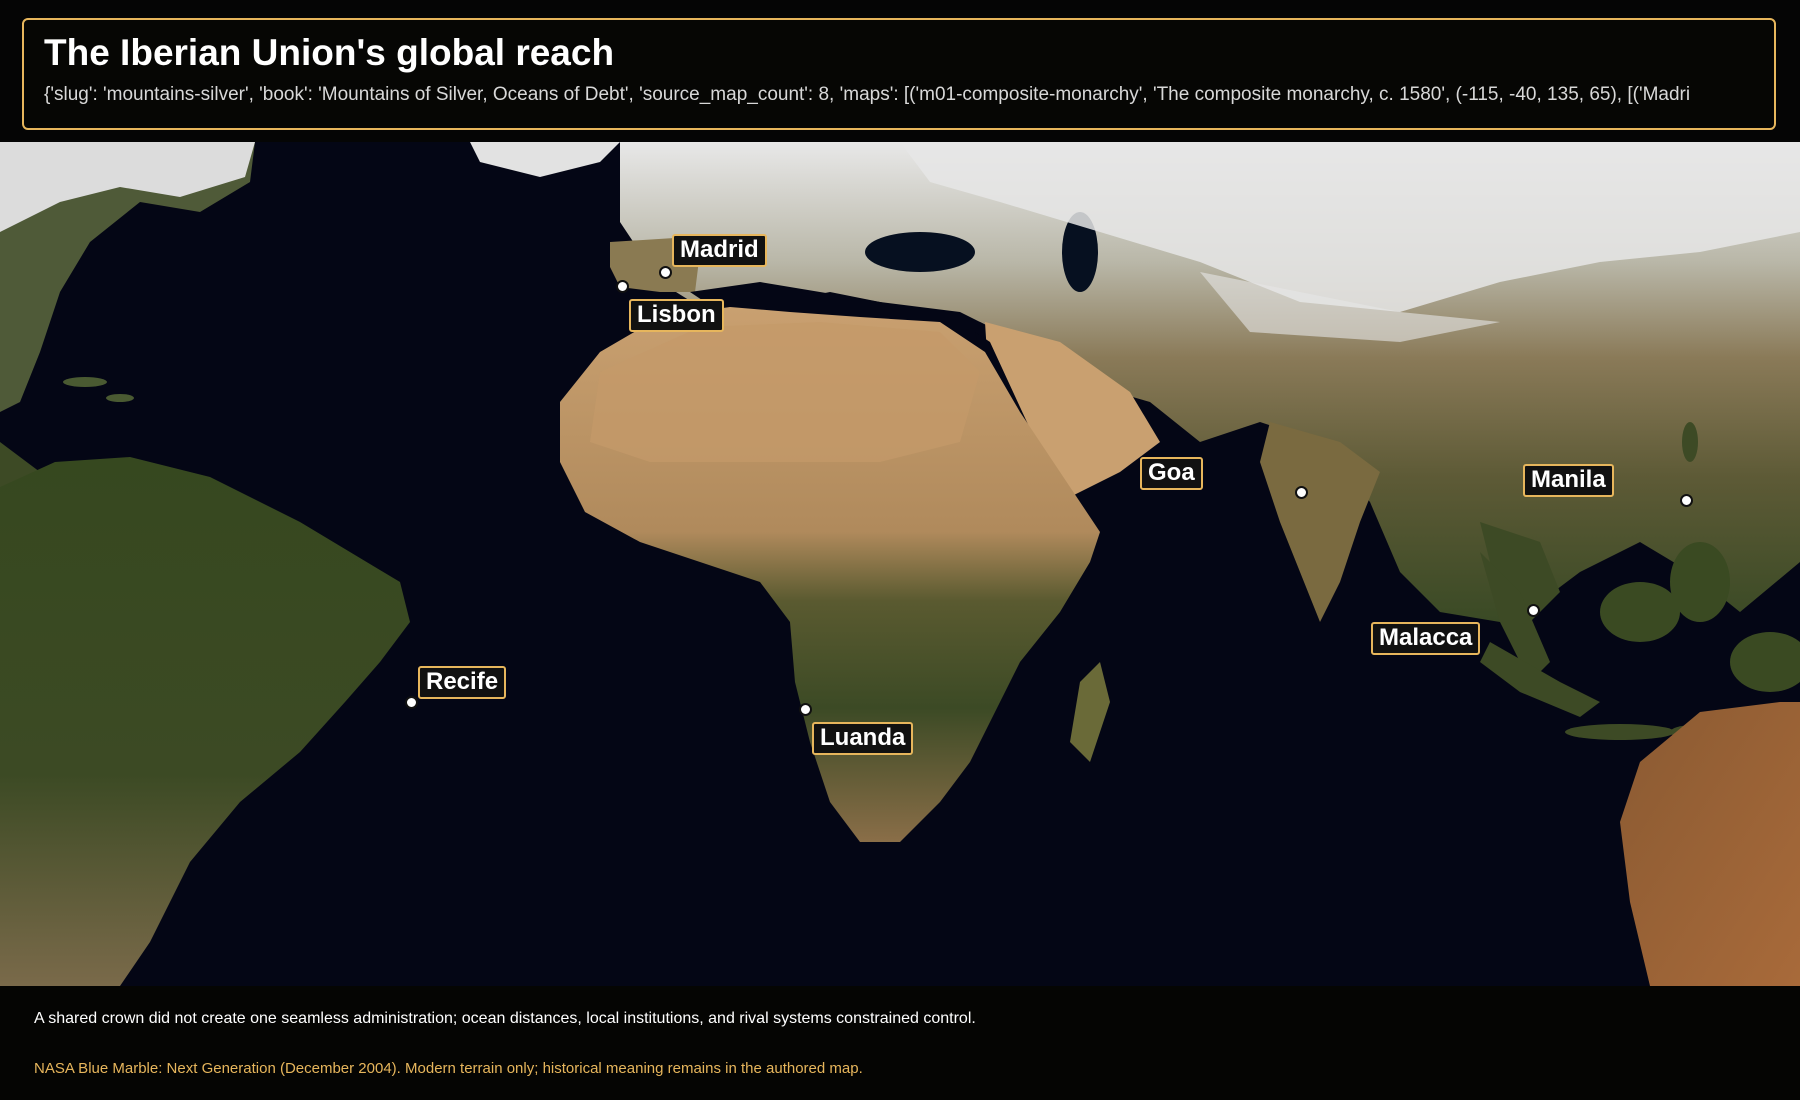 The width and height of the screenshot is (1800, 1100). Describe the element at coordinates (1686, 500) in the screenshot. I see `manila-marker` at that location.